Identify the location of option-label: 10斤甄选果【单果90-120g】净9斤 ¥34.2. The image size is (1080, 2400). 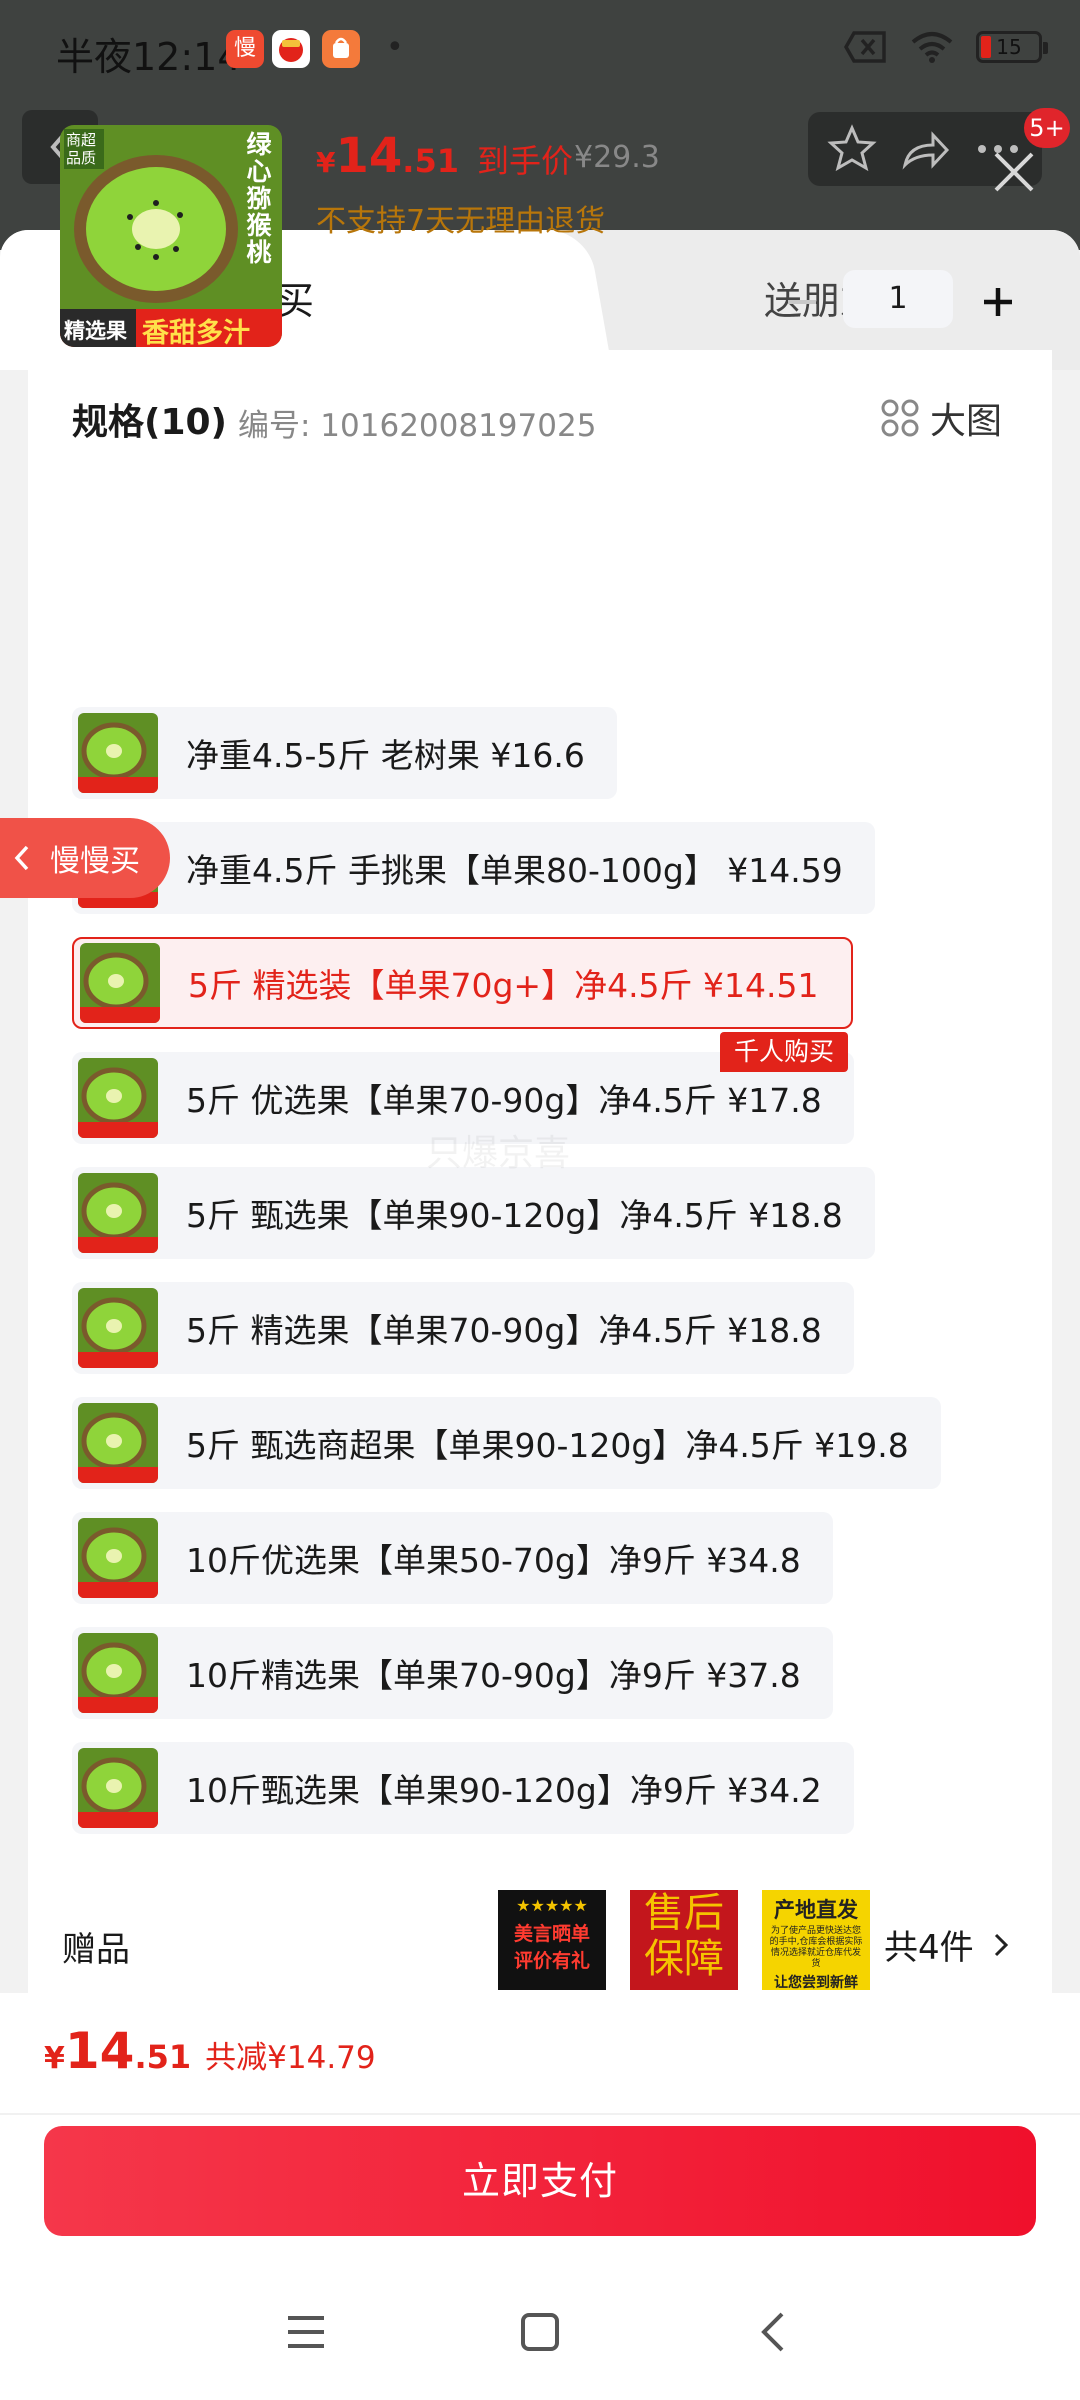
(504, 1790).